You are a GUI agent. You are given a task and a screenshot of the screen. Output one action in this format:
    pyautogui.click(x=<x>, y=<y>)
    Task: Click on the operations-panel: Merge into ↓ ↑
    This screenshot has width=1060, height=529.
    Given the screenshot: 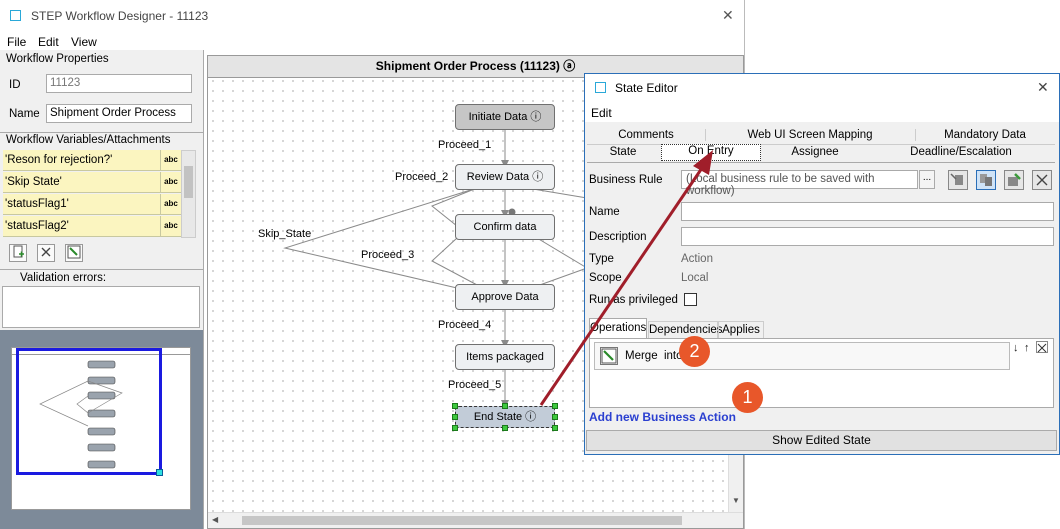 What is the action you would take?
    pyautogui.click(x=821, y=373)
    